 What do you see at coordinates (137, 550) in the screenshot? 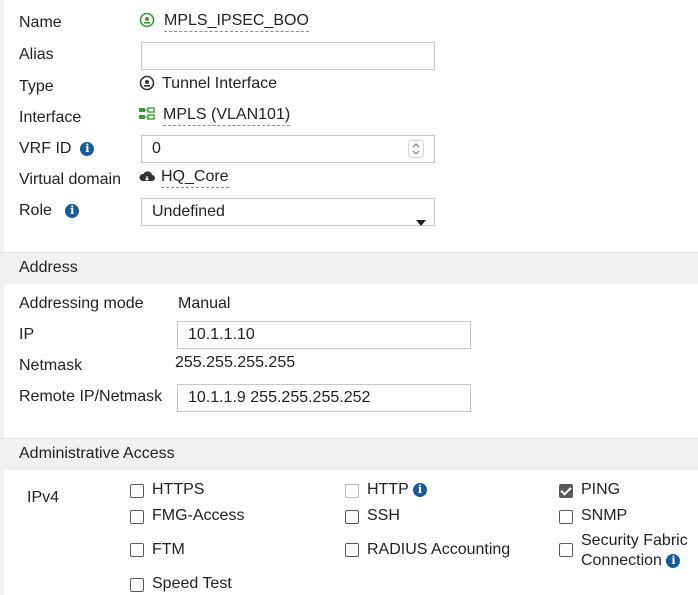
I see `ftm-checkbox` at bounding box center [137, 550].